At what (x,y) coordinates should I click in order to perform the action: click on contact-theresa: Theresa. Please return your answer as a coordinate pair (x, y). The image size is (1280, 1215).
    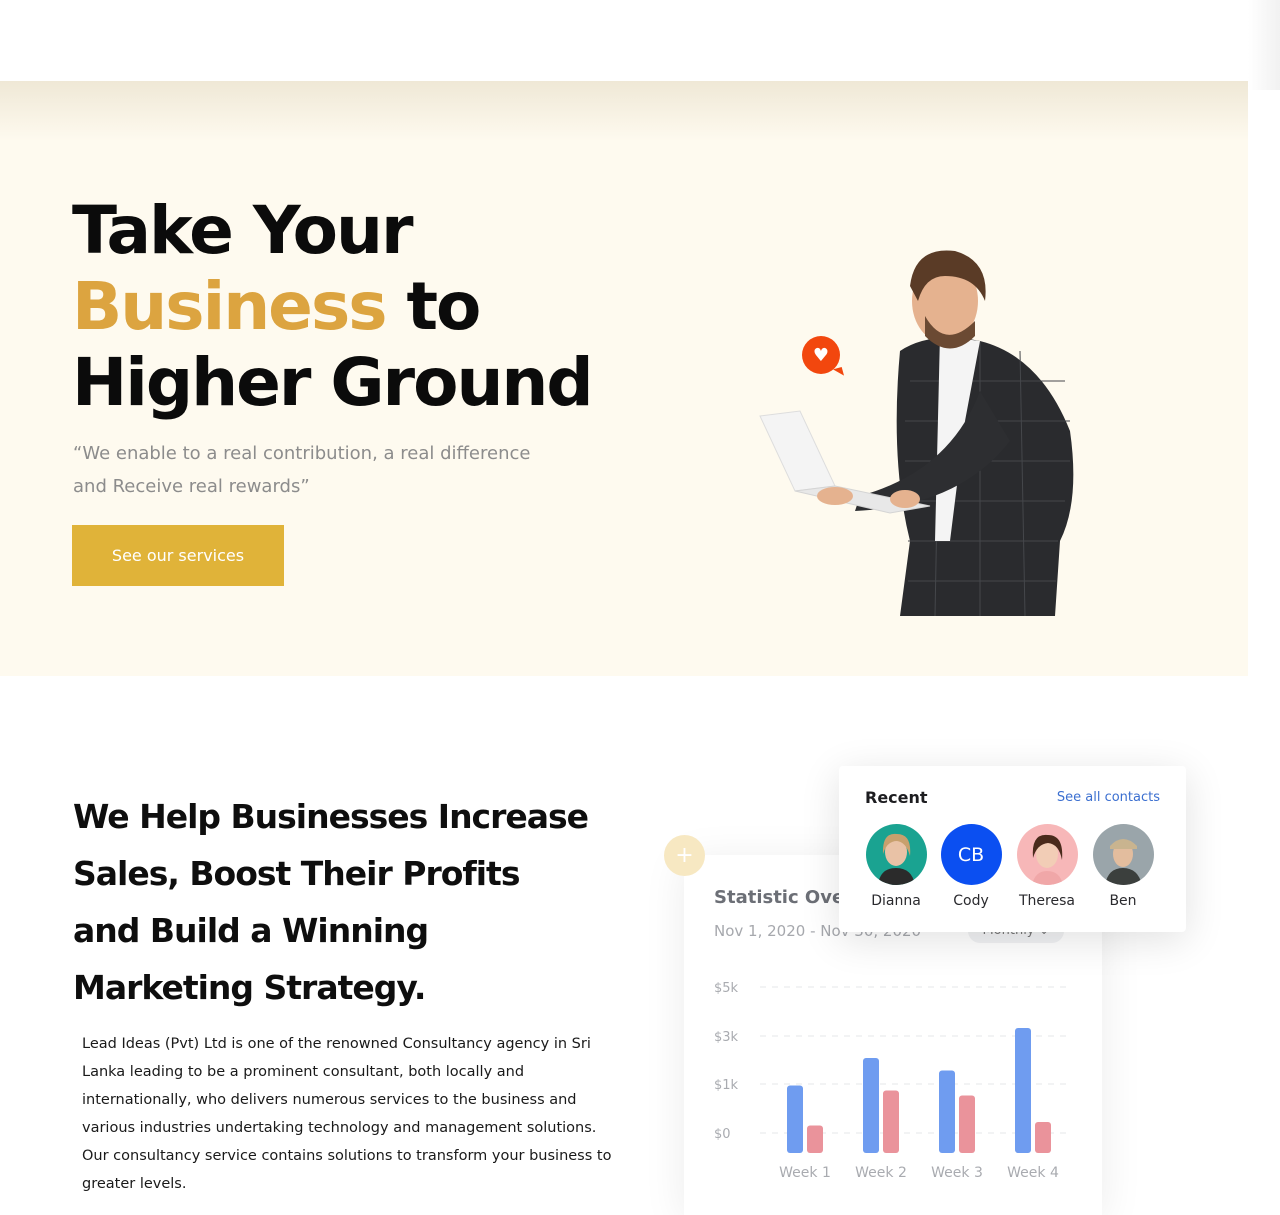
    Looking at the image, I should click on (1047, 866).